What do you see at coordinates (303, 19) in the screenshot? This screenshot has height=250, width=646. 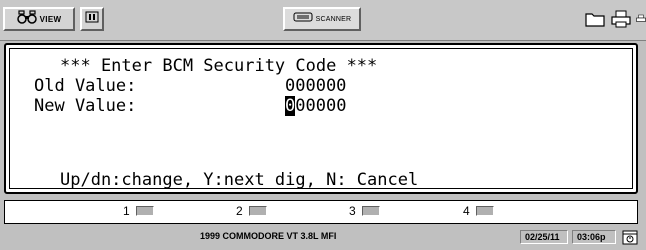 I see `scanner-icon` at bounding box center [303, 19].